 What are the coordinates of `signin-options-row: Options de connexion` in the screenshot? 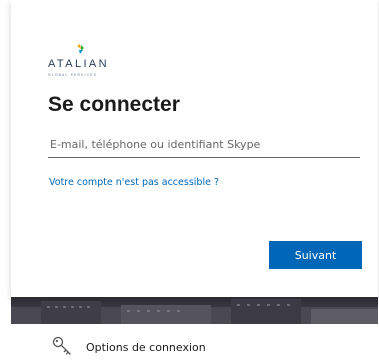 It's located at (194, 345).